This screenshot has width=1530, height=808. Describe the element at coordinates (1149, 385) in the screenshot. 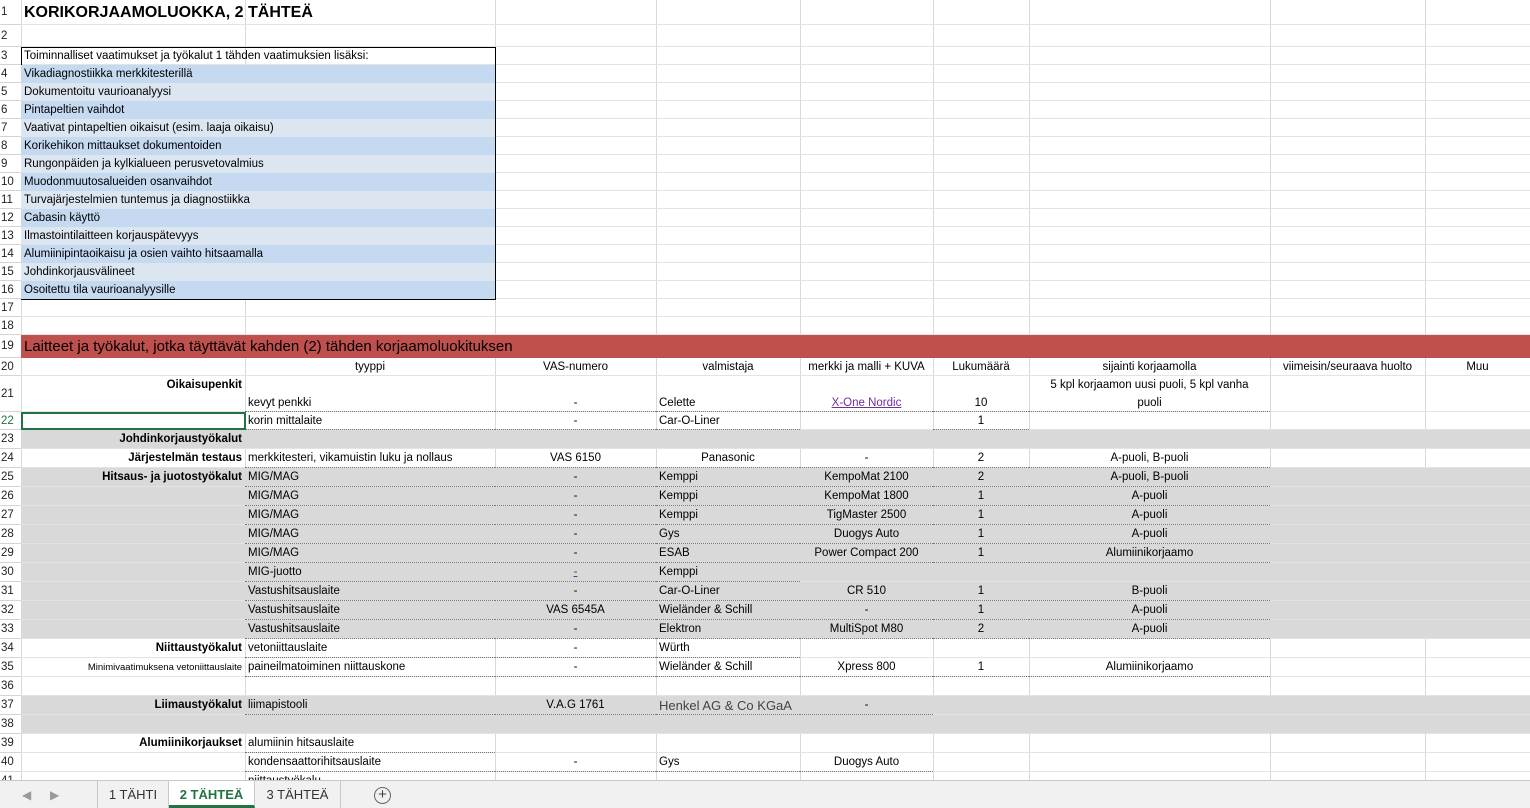

I see `cell-sijainti: 5 kpl korjaamon uusi puoli, 5 kpl vanha` at that location.